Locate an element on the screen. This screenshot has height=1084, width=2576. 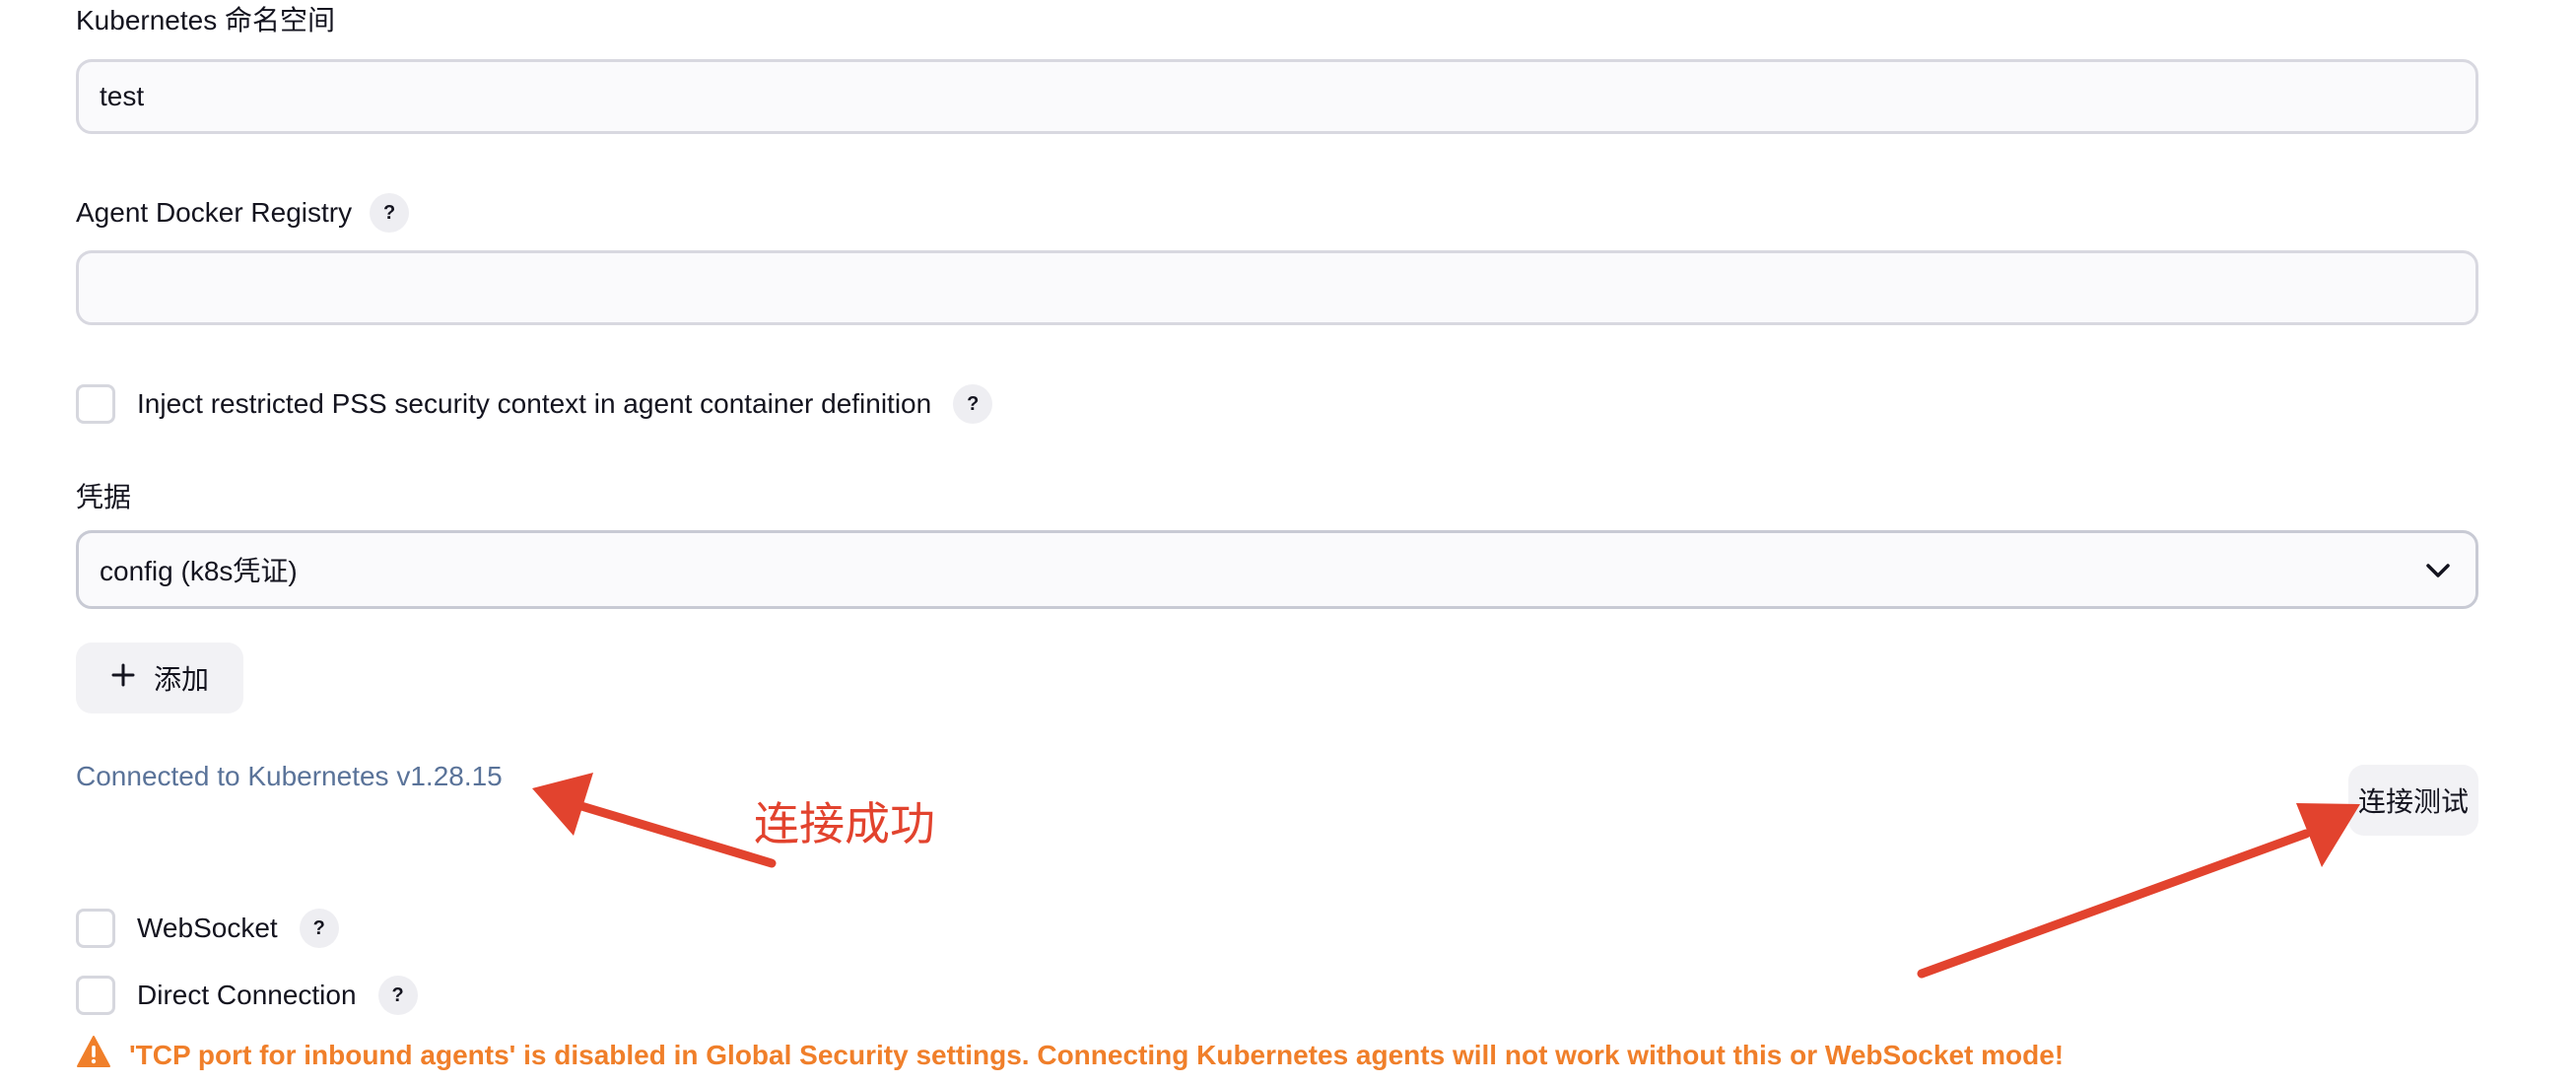
warning-icon is located at coordinates (93, 1055).